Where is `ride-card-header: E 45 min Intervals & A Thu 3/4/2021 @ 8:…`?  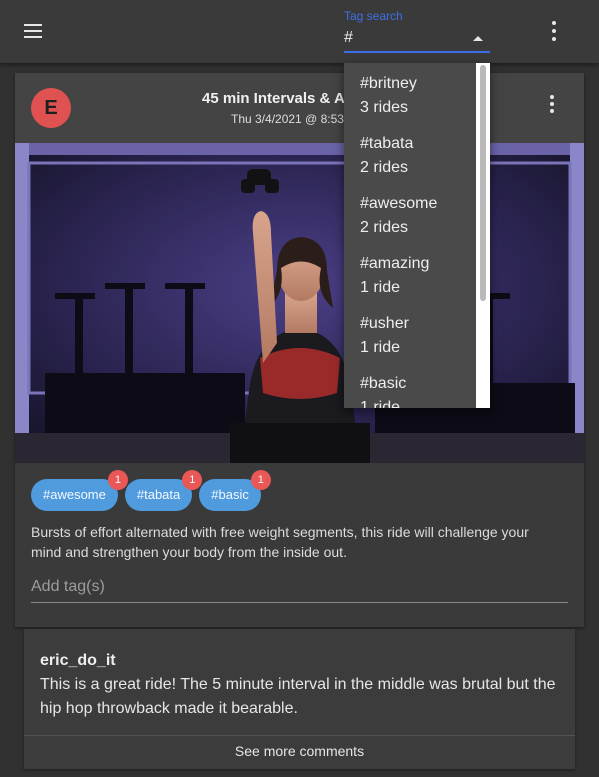
ride-card-header: E 45 min Intervals & A Thu 3/4/2021 @ 8:… is located at coordinates (299, 108).